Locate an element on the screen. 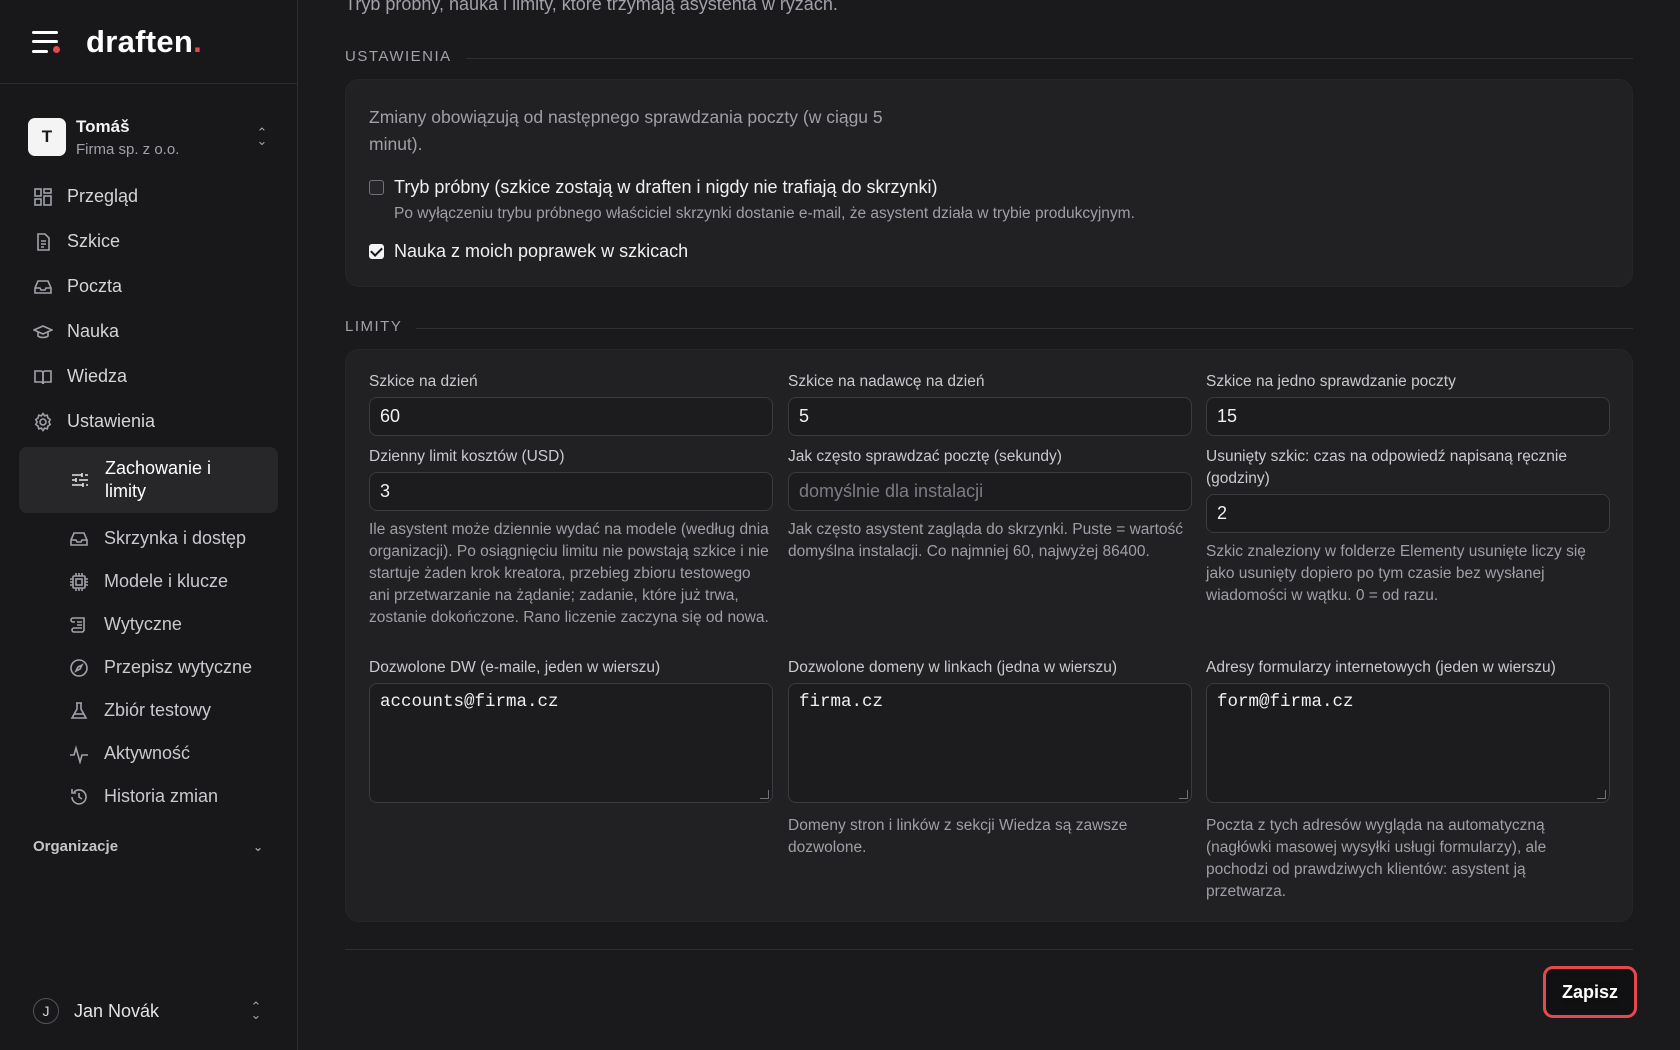  nav-item-settings: Ustawienia is located at coordinates (148, 421).